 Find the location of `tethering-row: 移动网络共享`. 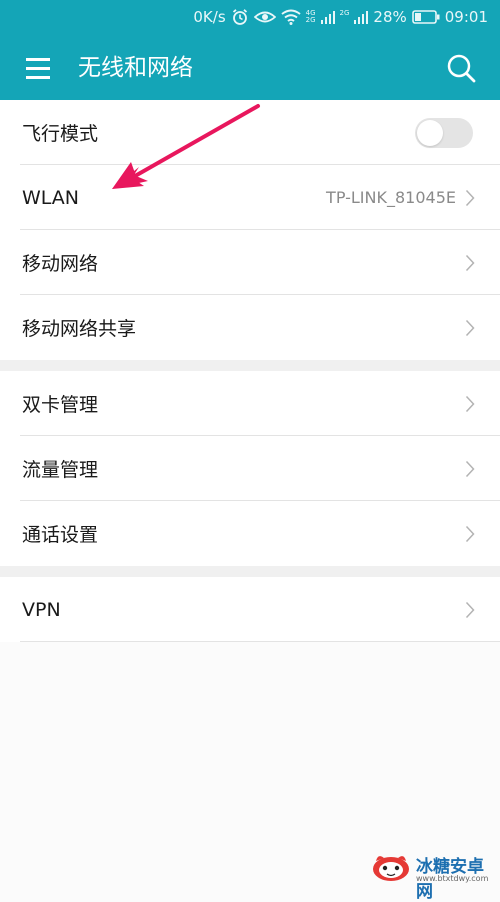

tethering-row: 移动网络共享 is located at coordinates (250, 327).